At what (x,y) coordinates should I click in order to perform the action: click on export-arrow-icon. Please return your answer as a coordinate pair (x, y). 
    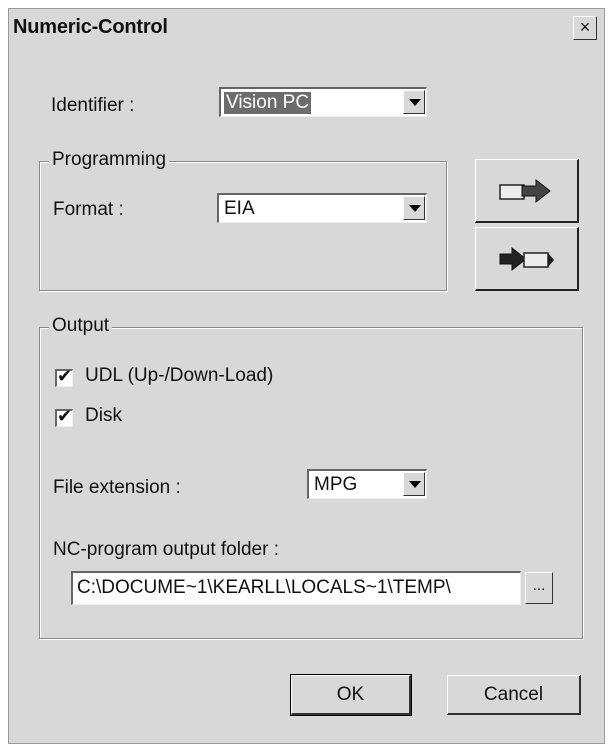
    Looking at the image, I should click on (525, 191).